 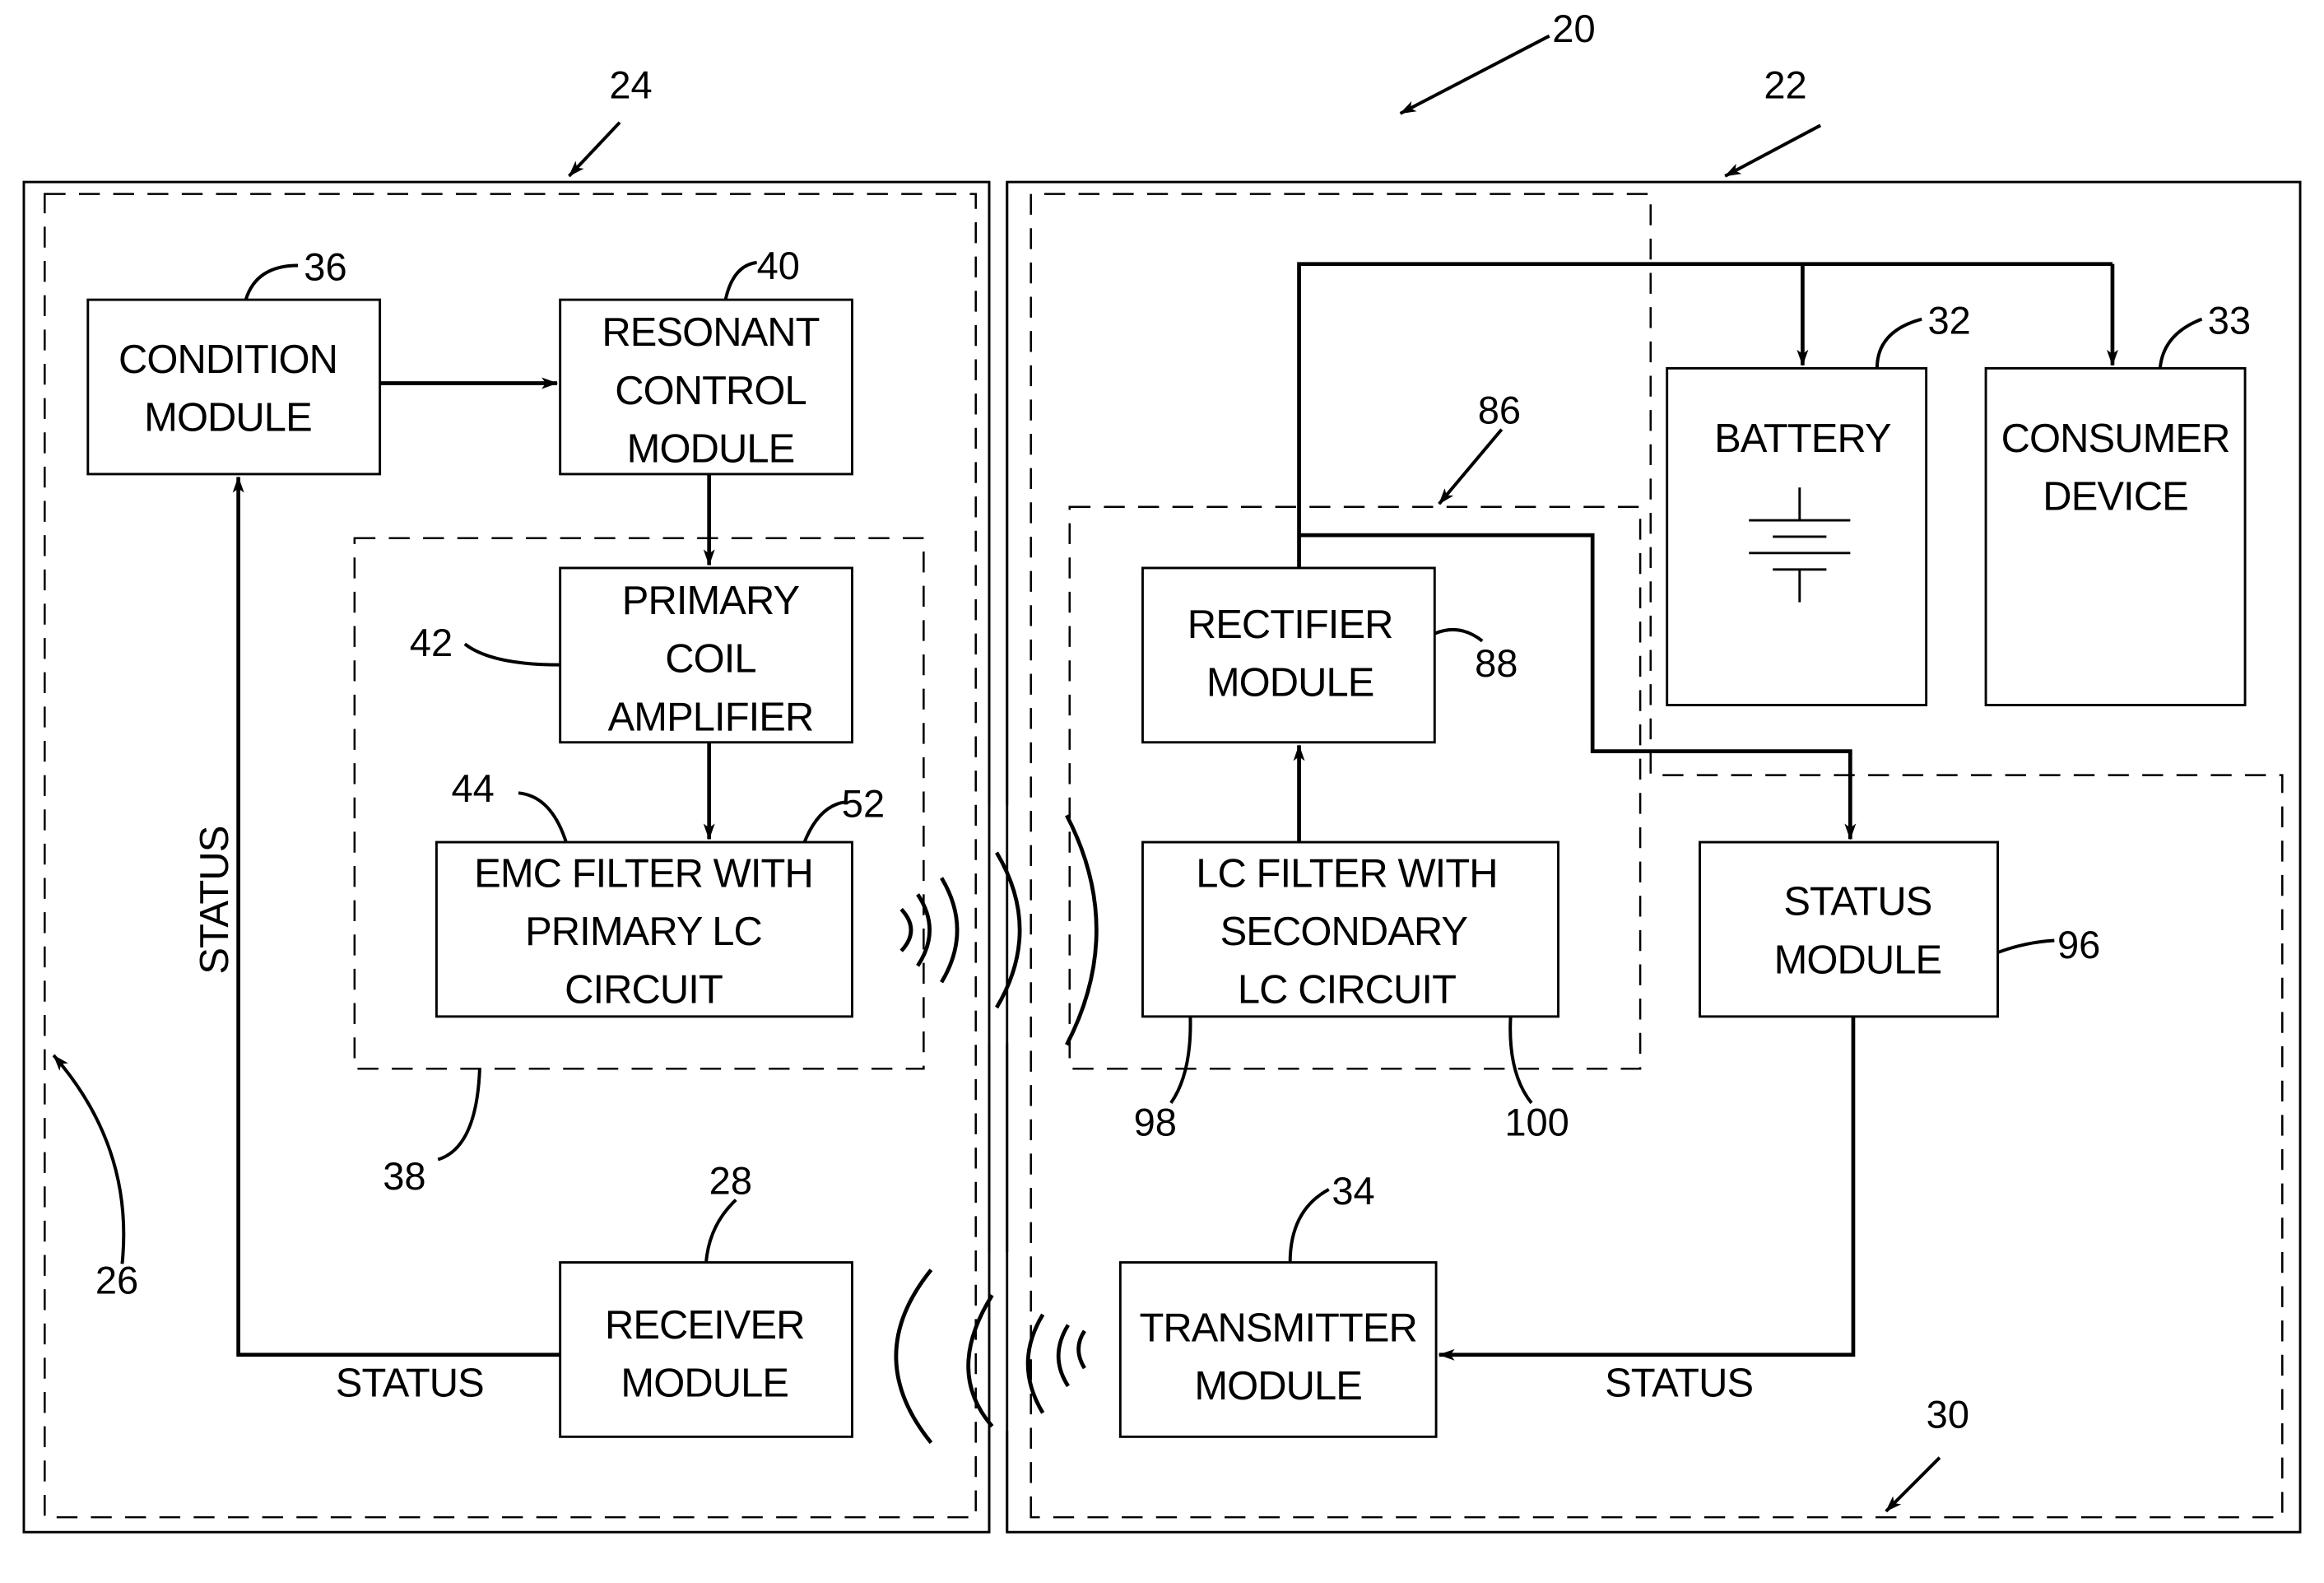 I want to click on svg-text: RECEIVER, so click(x=705, y=1325).